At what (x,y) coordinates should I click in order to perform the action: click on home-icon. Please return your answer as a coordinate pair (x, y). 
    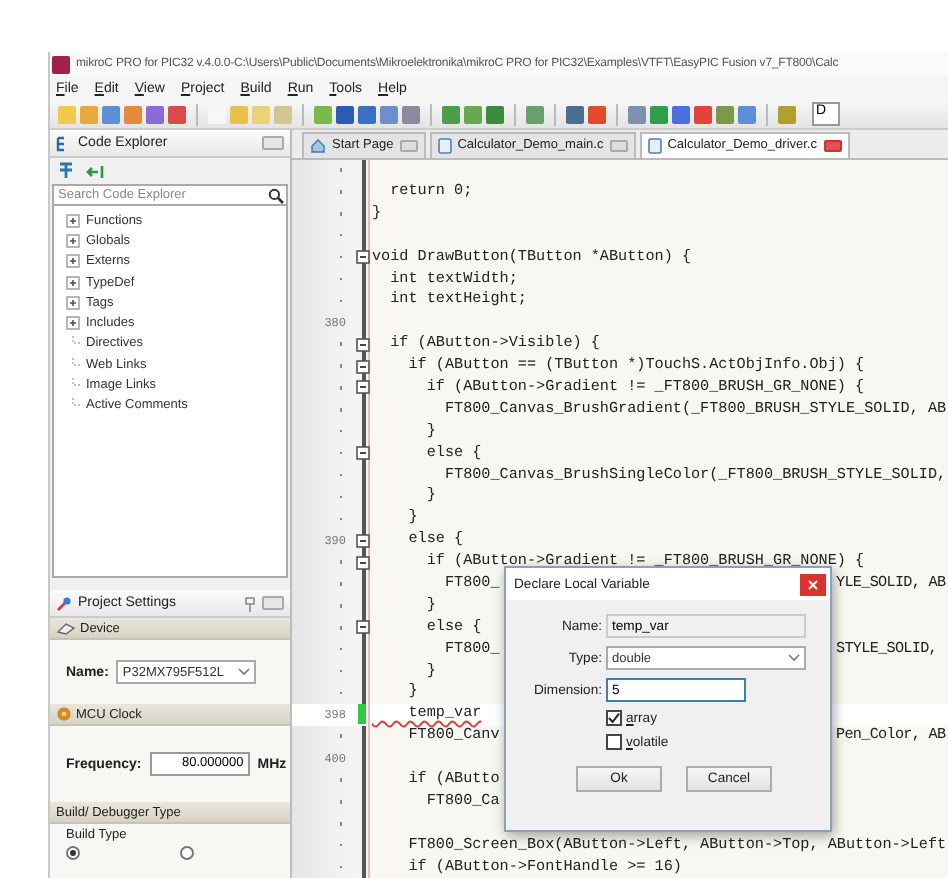
    Looking at the image, I should click on (318, 145).